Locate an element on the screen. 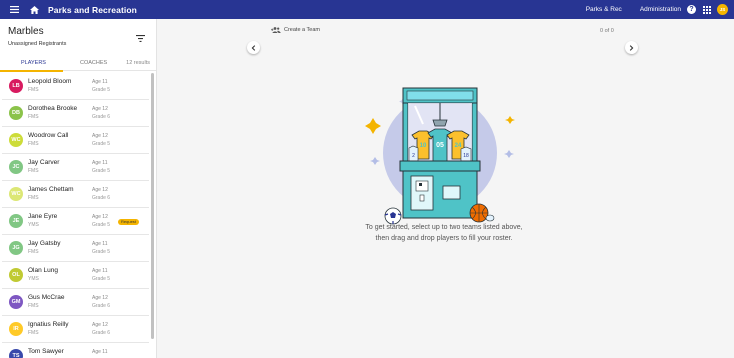  administration-link: Administration is located at coordinates (660, 9).